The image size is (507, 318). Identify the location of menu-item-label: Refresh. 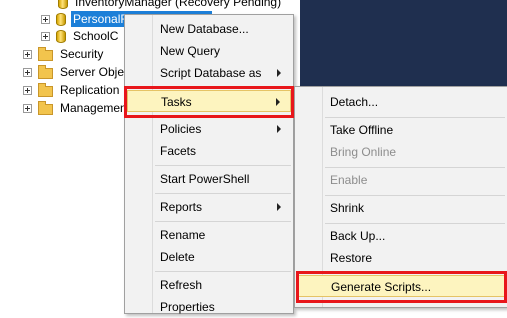
(181, 285).